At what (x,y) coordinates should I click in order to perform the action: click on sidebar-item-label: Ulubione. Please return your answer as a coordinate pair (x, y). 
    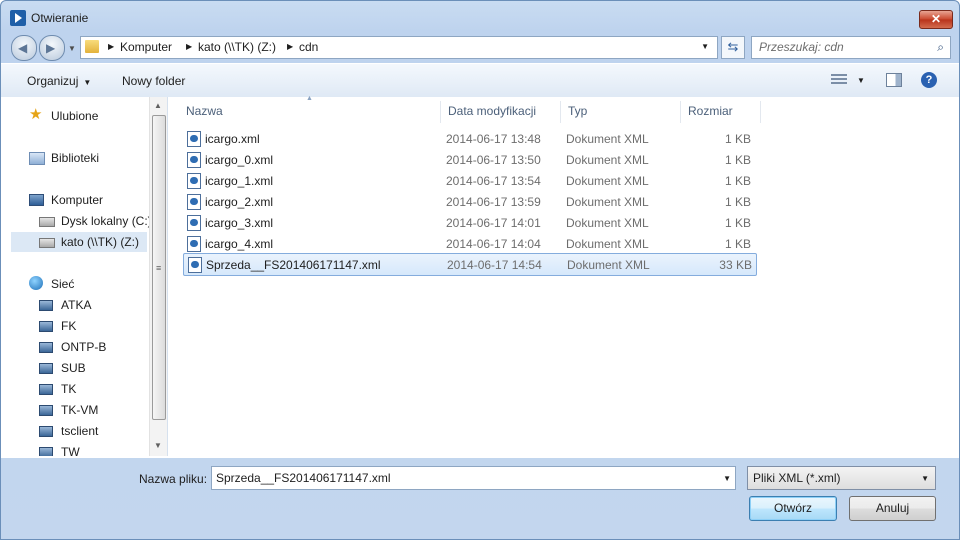
    Looking at the image, I should click on (75, 116).